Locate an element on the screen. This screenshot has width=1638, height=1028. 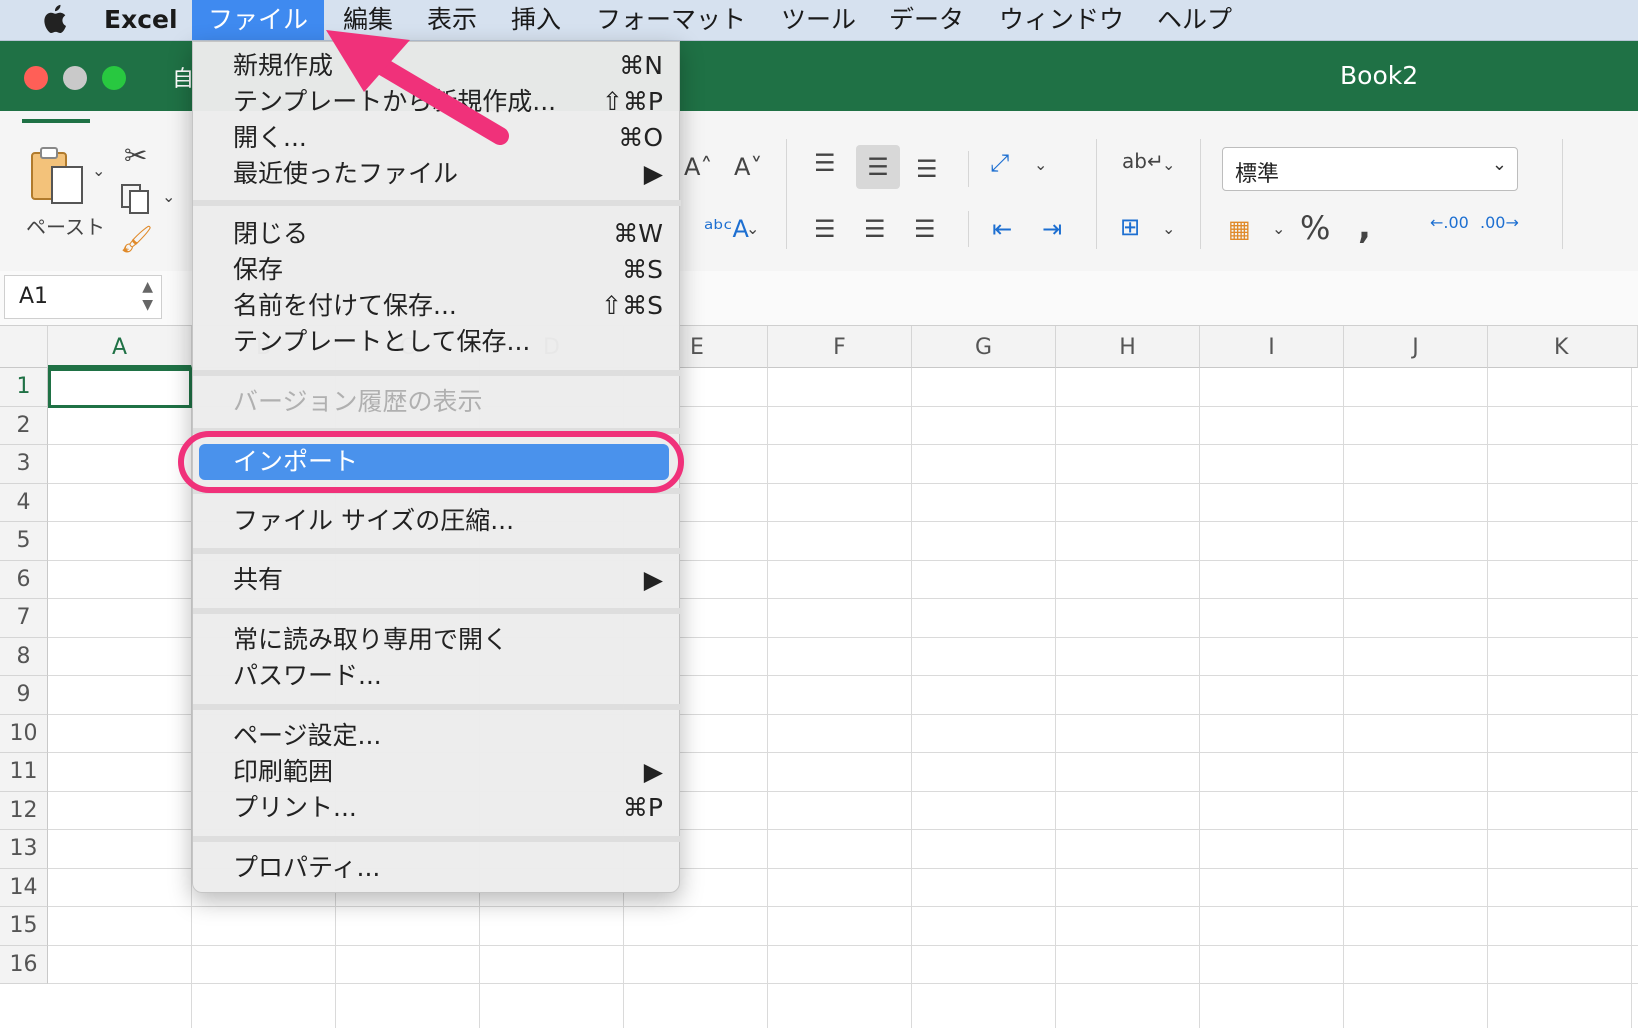
selected-cell-a1 is located at coordinates (120, 388).